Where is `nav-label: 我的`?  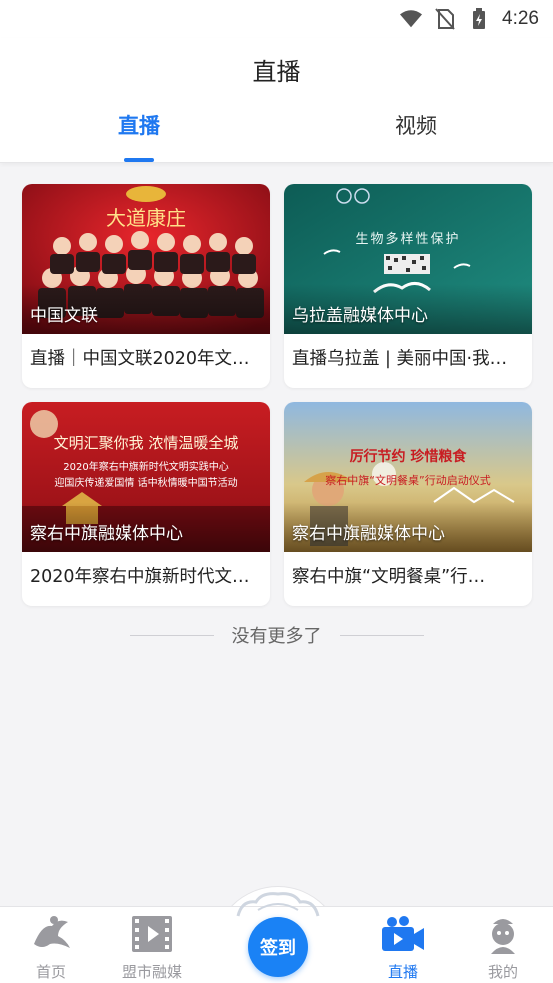
nav-label: 我的 is located at coordinates (502, 972).